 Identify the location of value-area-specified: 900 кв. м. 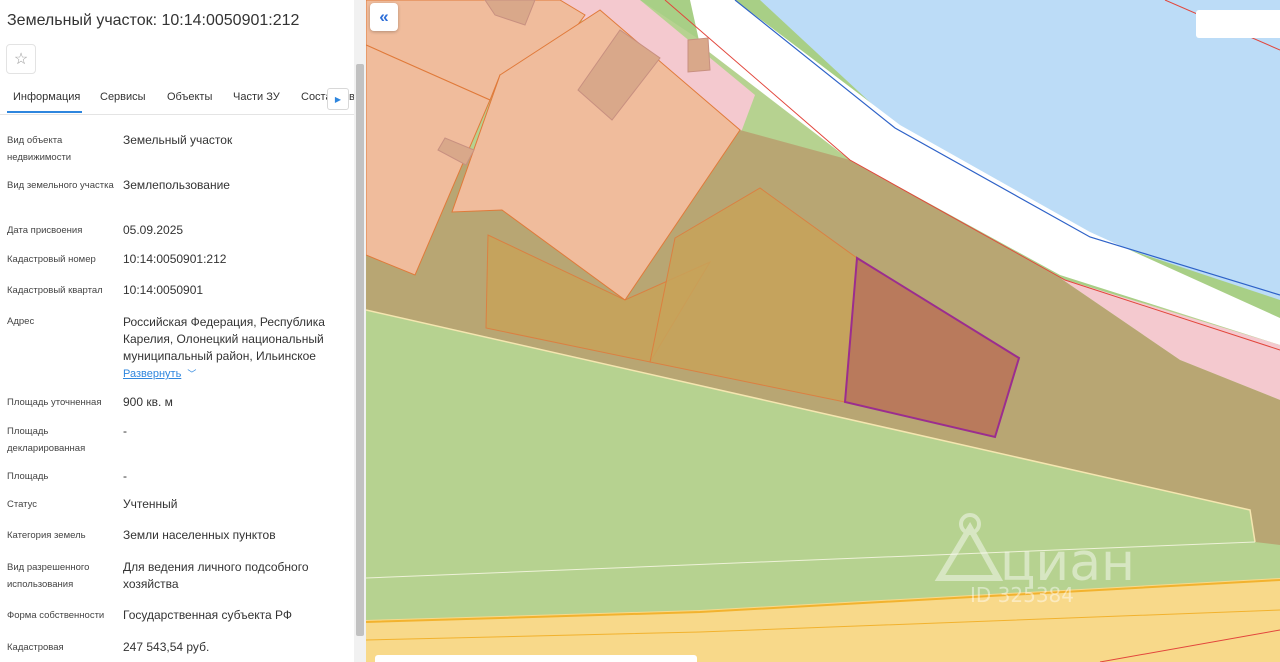
(148, 402).